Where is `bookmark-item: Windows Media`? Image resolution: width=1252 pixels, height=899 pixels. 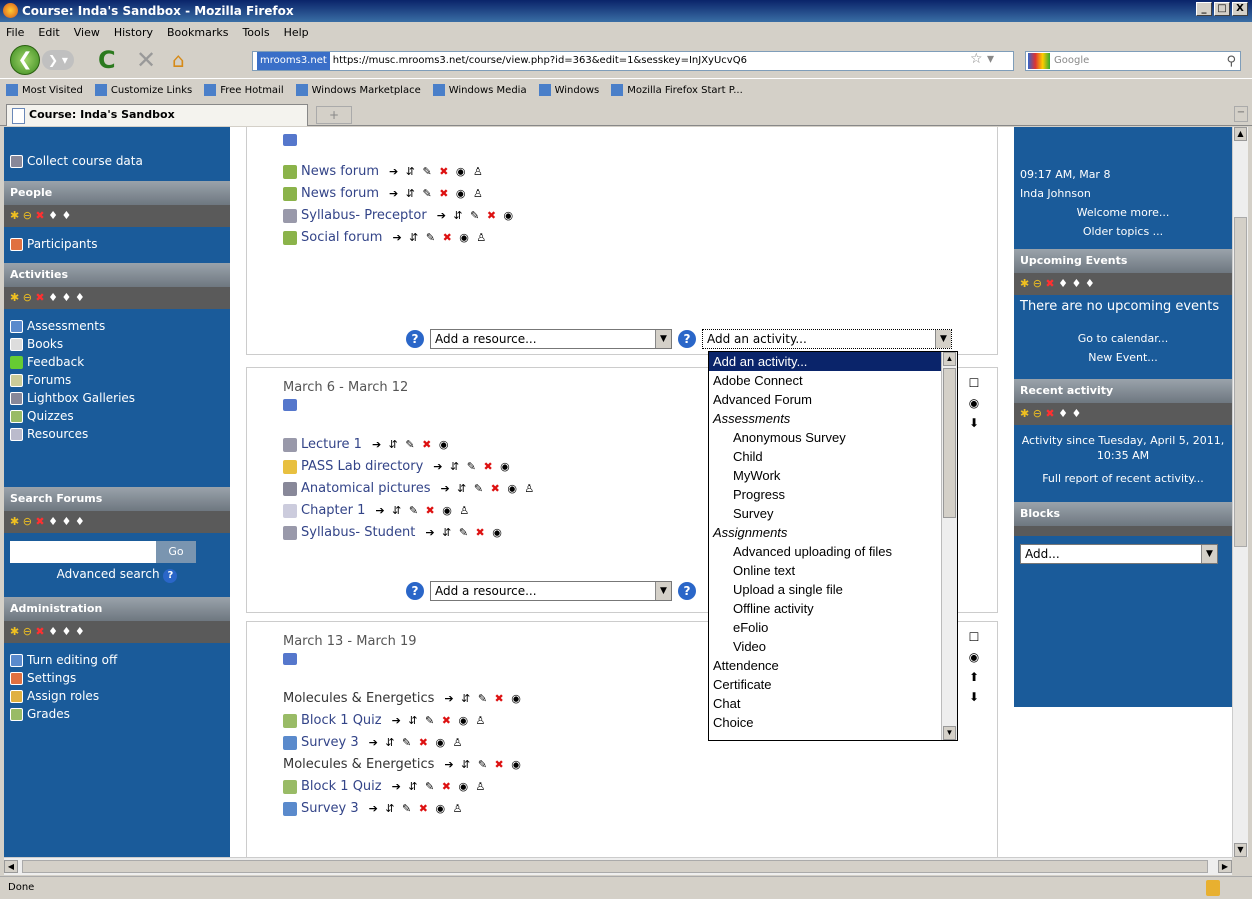 bookmark-item: Windows Media is located at coordinates (479, 89).